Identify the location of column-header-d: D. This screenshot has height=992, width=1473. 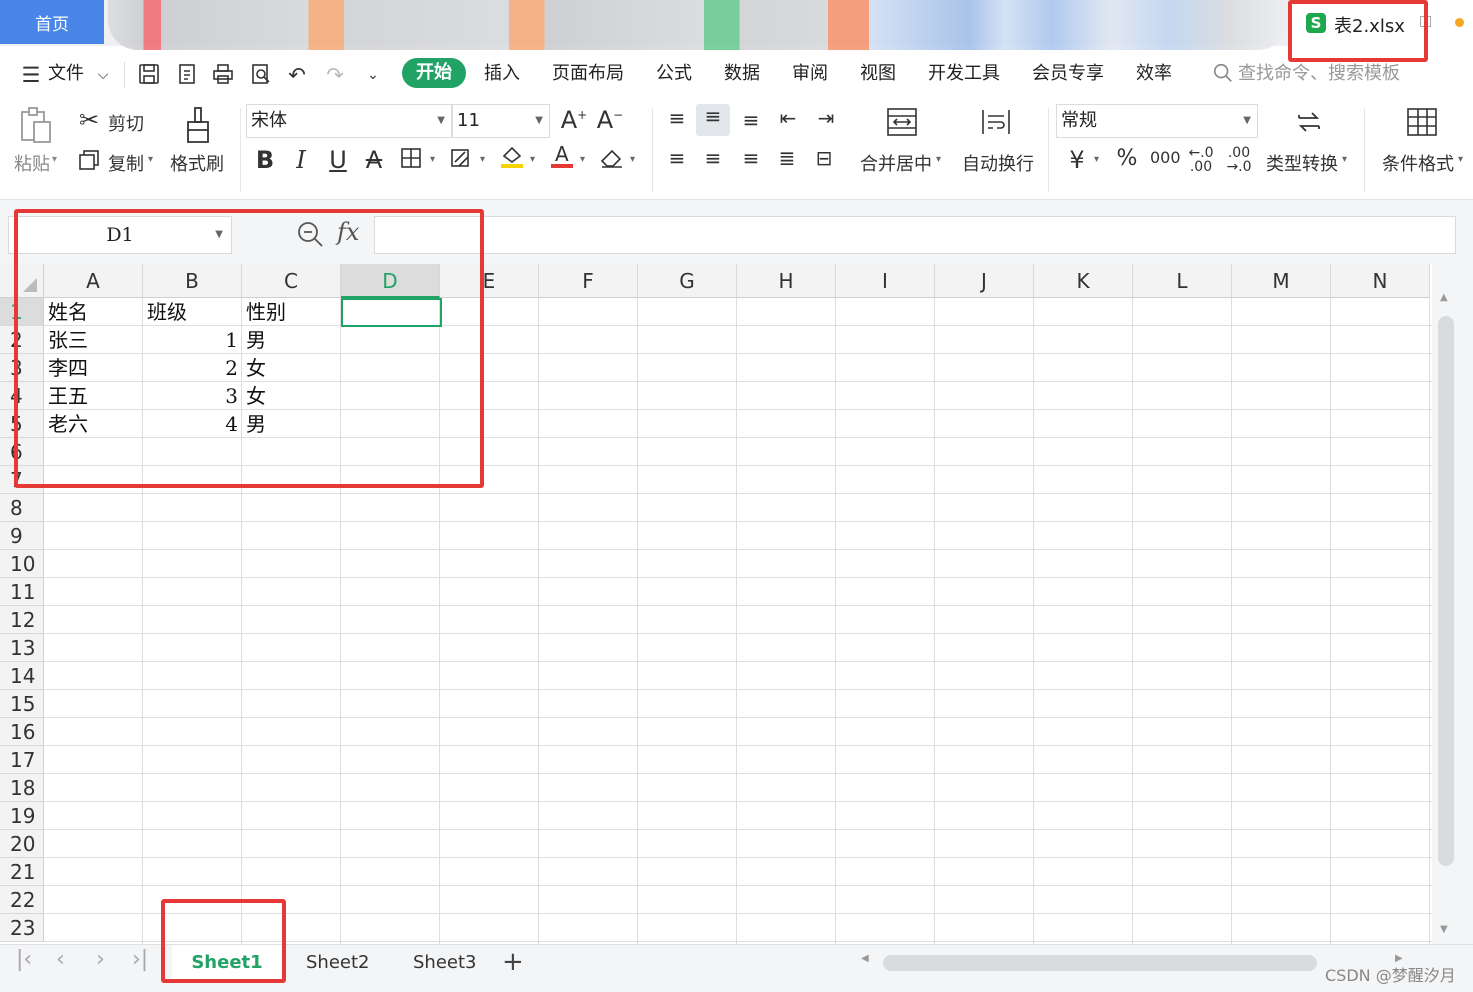
(390, 281).